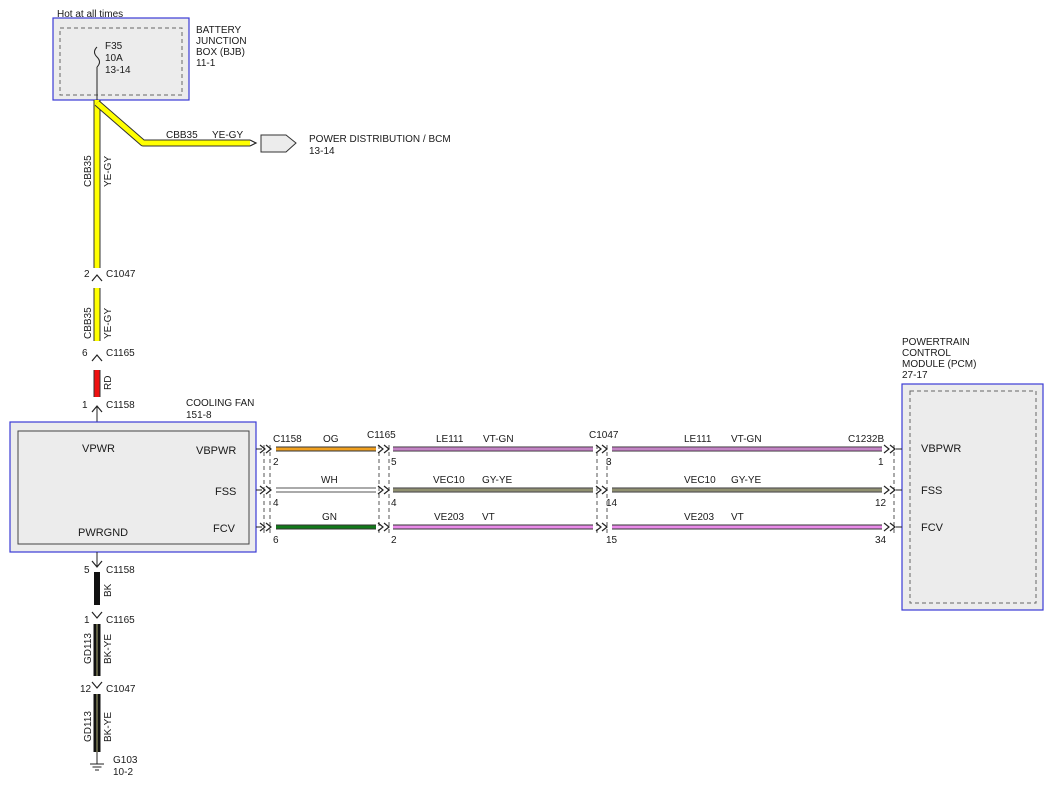 The width and height of the screenshot is (1054, 785). I want to click on row3-color2: VT, so click(488, 517).